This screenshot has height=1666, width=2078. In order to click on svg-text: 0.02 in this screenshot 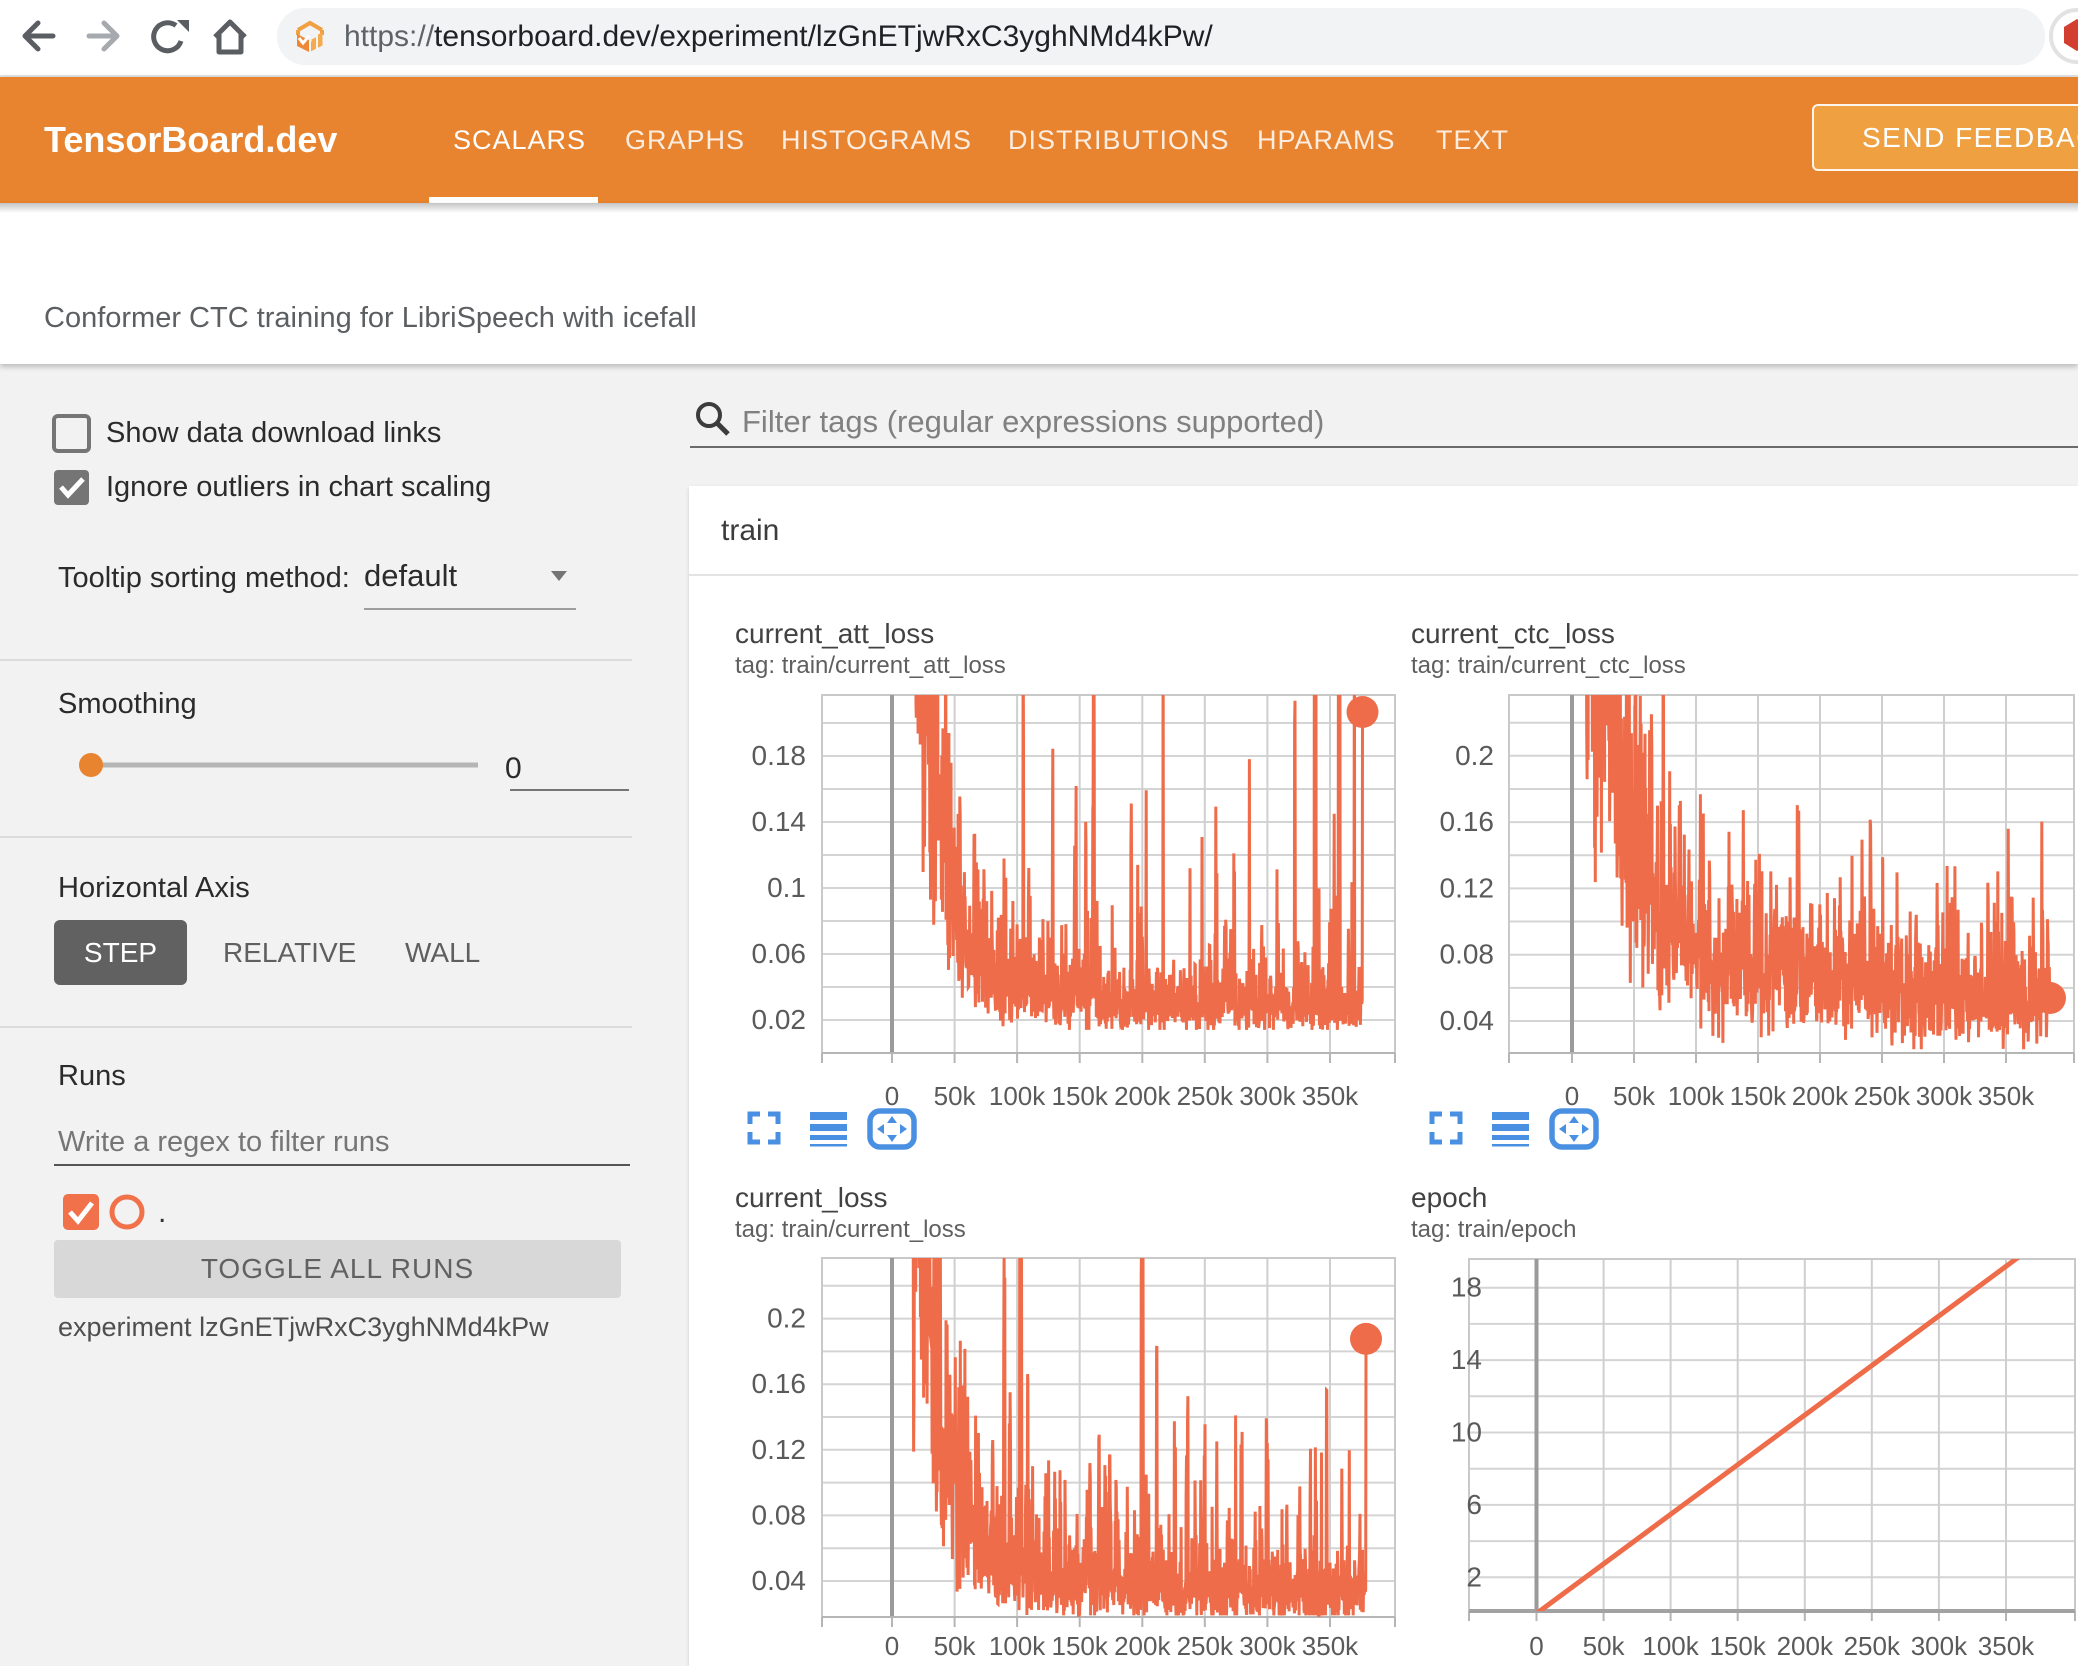, I will do `click(779, 1019)`.